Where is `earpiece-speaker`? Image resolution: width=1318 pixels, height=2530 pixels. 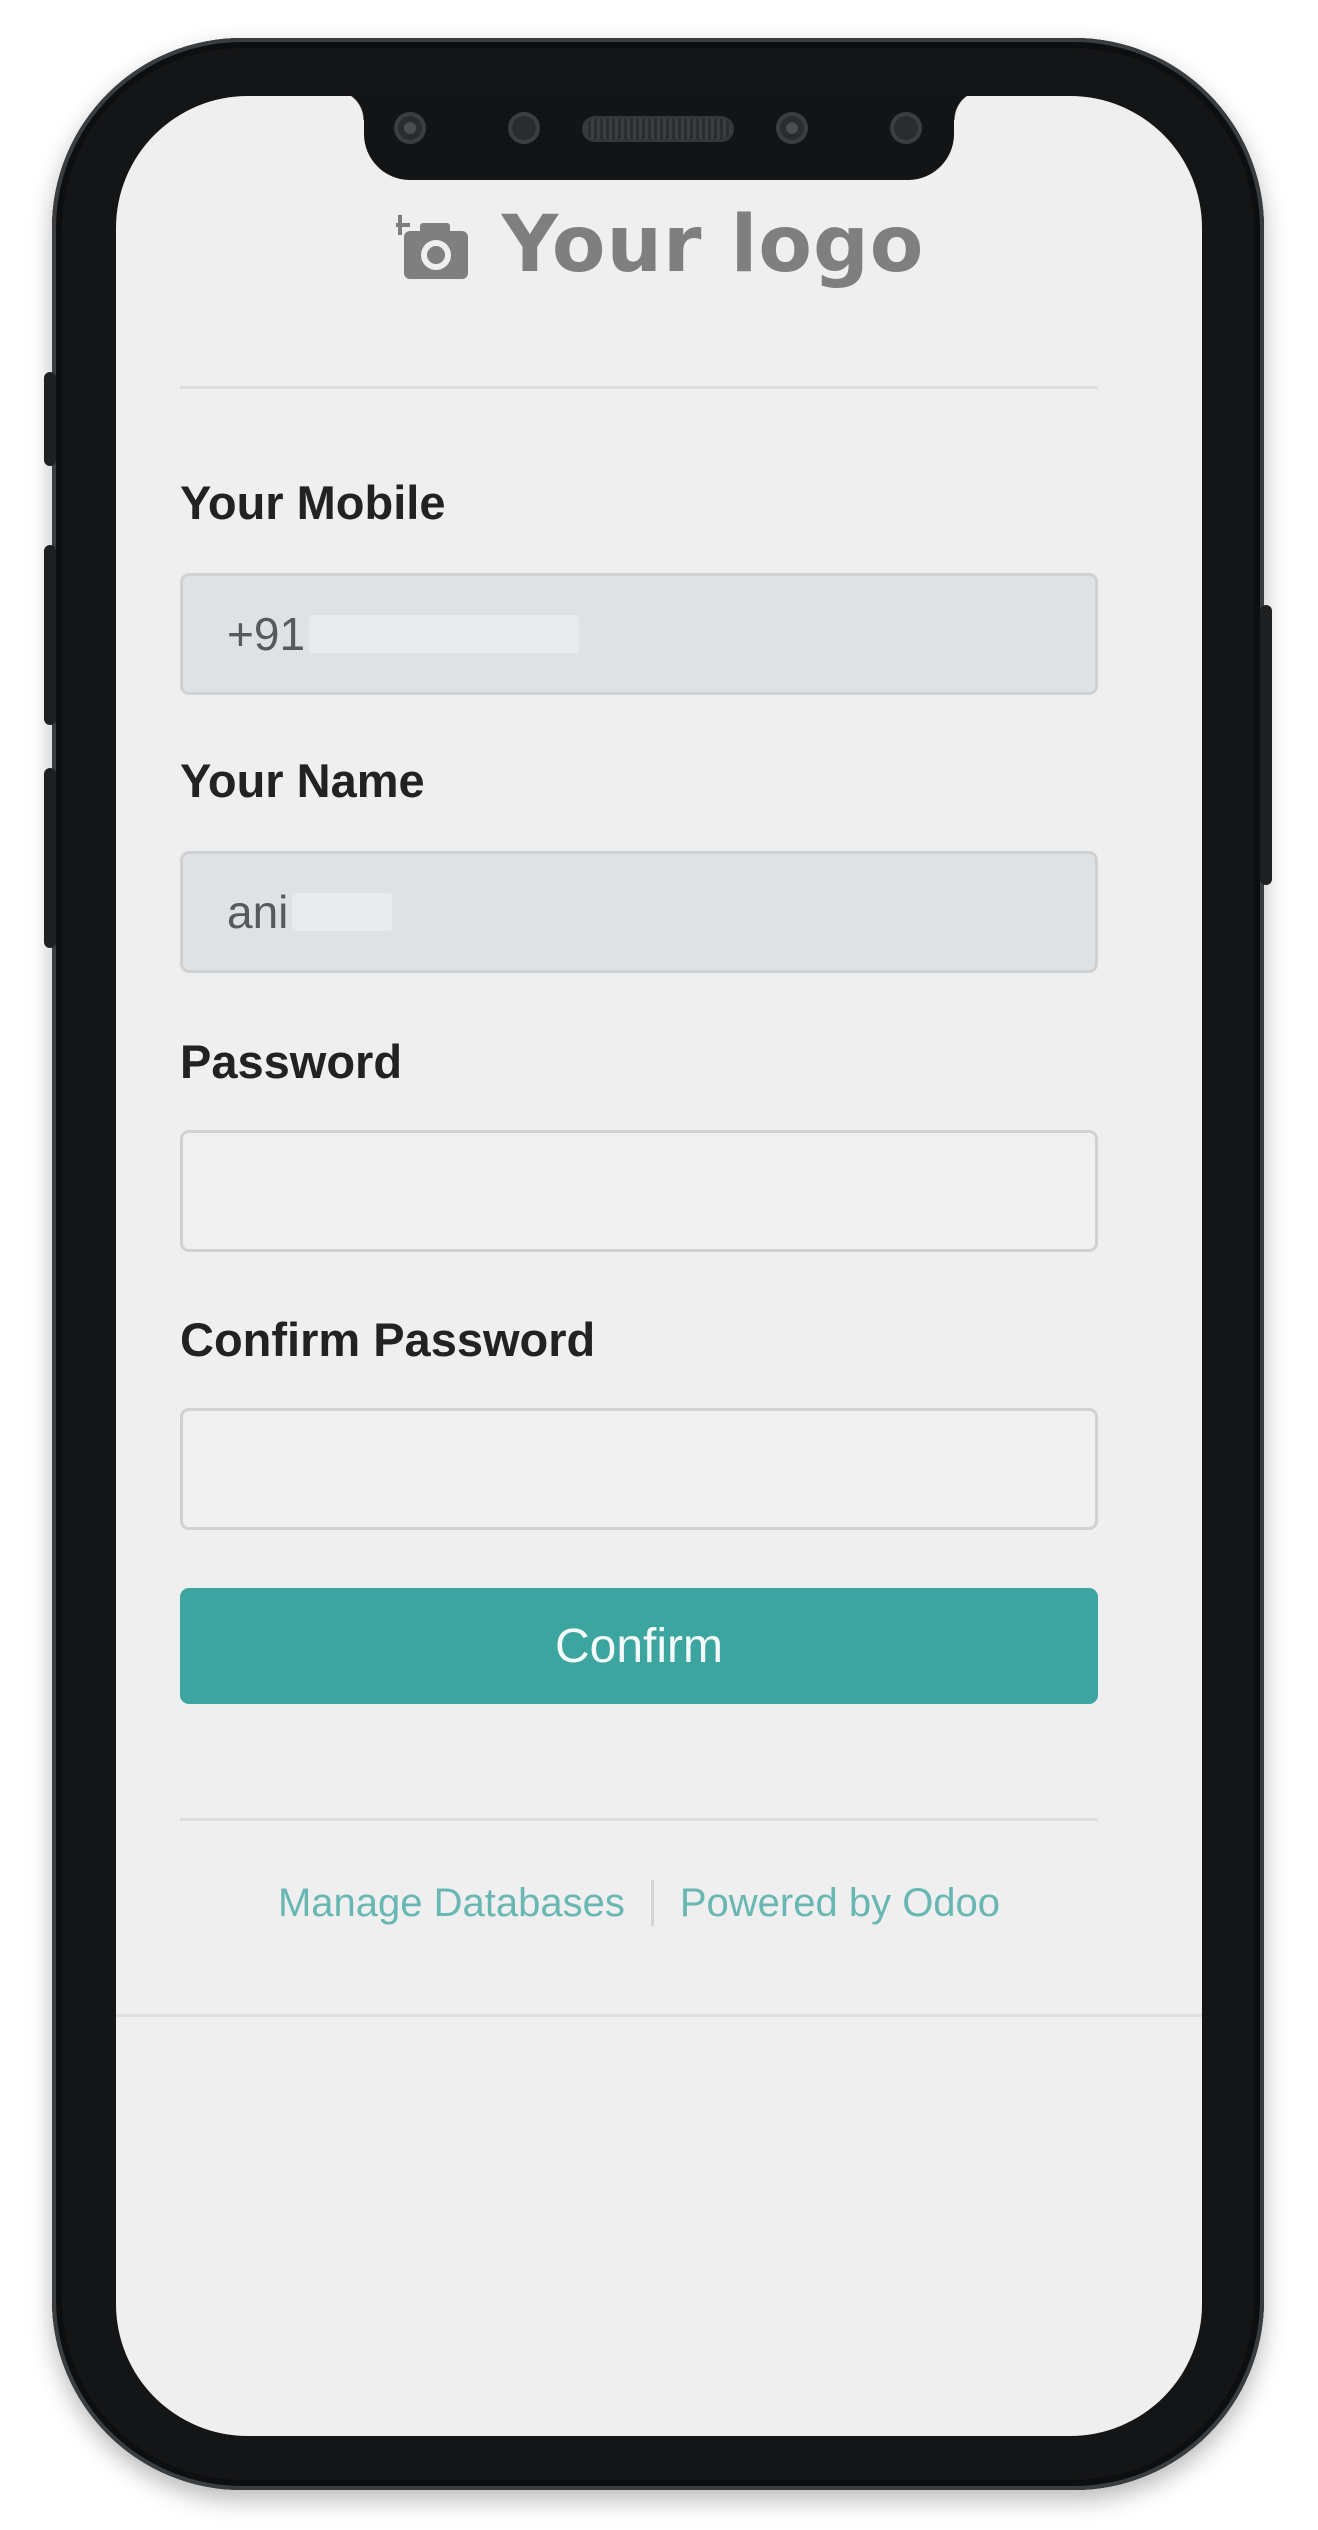
earpiece-speaker is located at coordinates (658, 129).